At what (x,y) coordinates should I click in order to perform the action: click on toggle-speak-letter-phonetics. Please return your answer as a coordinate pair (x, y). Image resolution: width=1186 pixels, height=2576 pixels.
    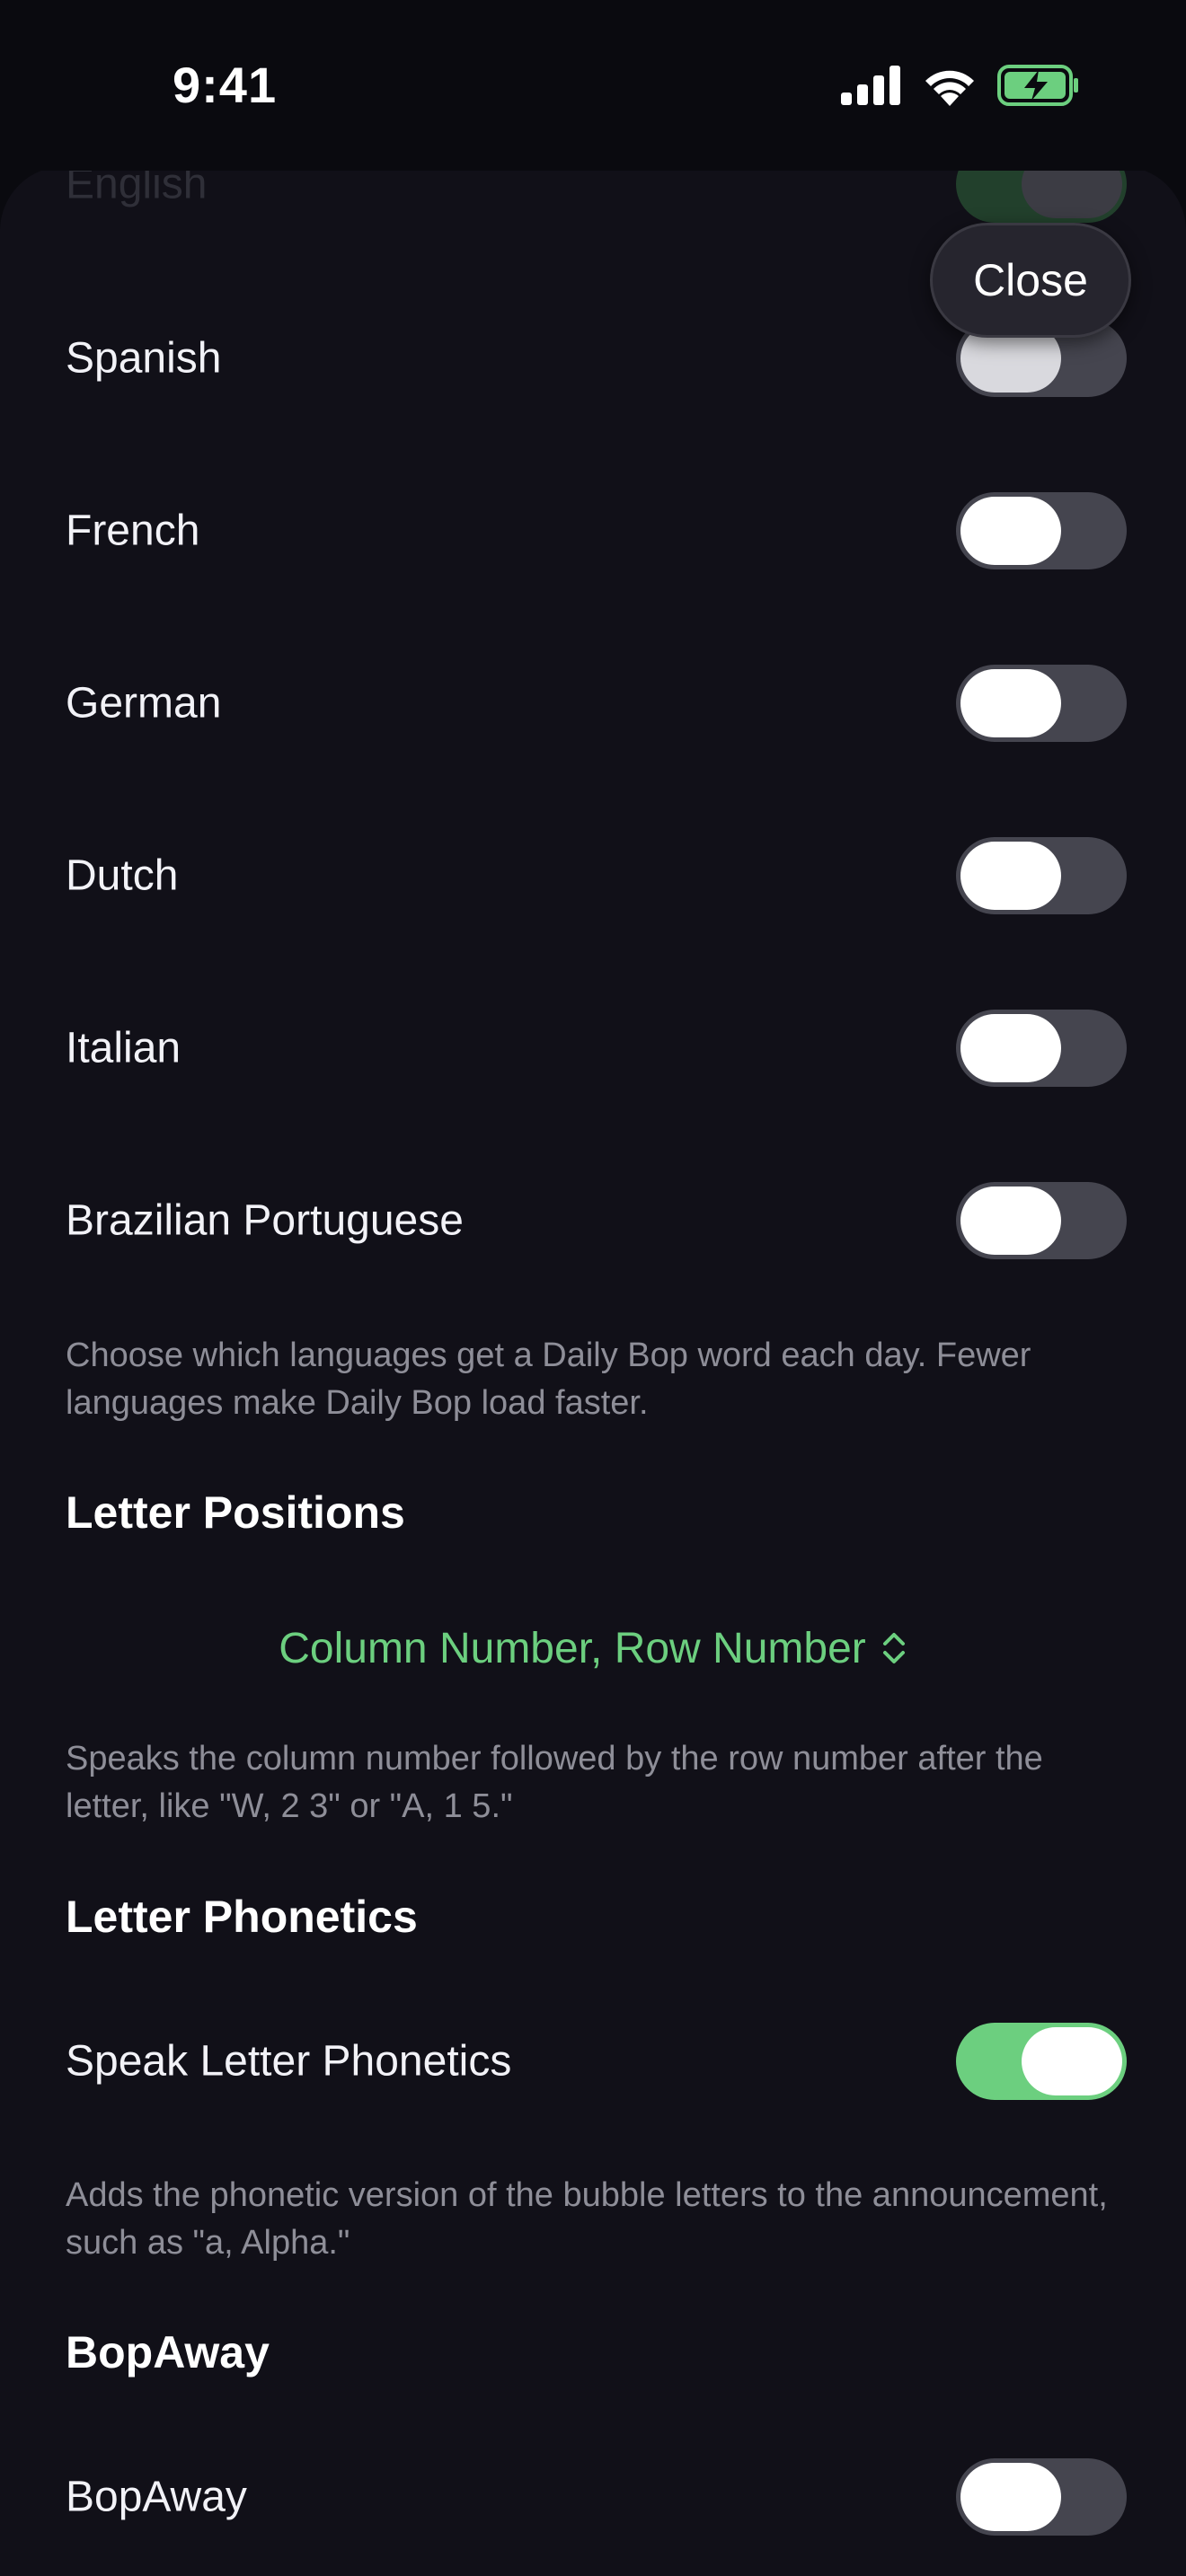
    Looking at the image, I should click on (1041, 2061).